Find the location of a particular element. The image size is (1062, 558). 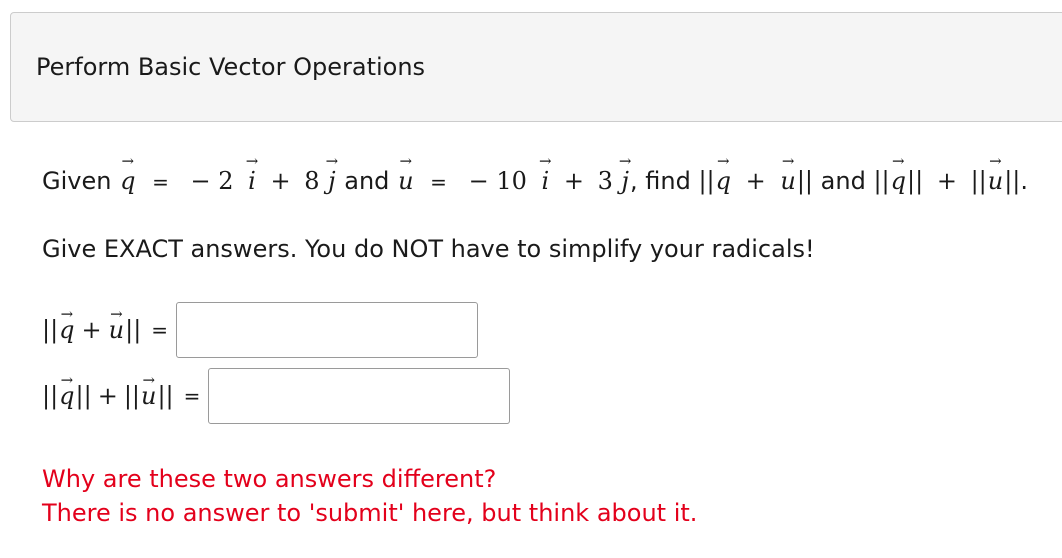

given-word: Given is located at coordinates (77, 181).